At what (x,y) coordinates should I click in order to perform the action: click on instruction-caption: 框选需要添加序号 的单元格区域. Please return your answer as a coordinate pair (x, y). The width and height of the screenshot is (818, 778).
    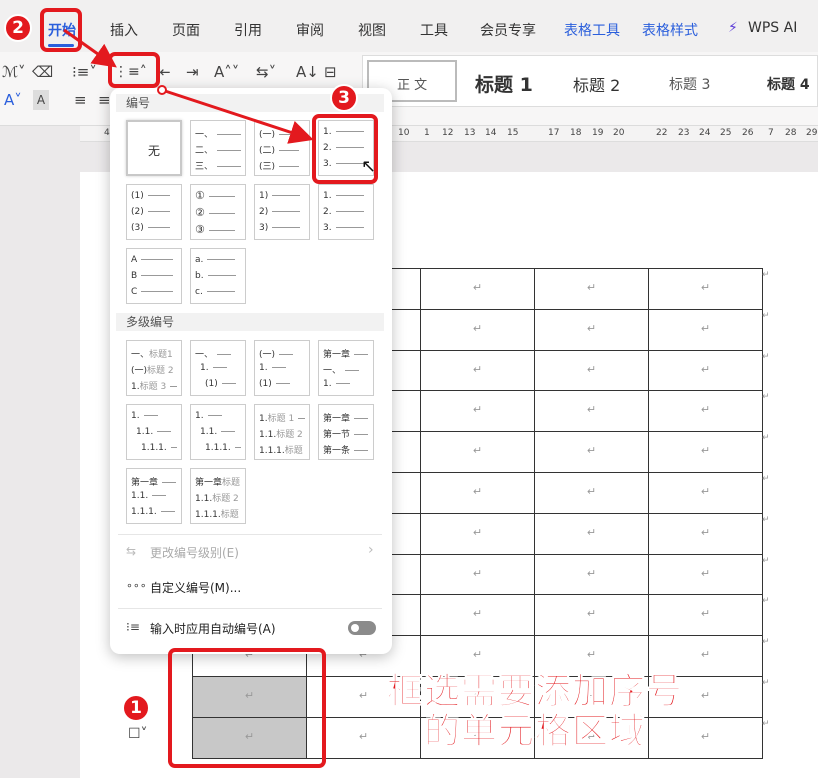
    Looking at the image, I should click on (535, 711).